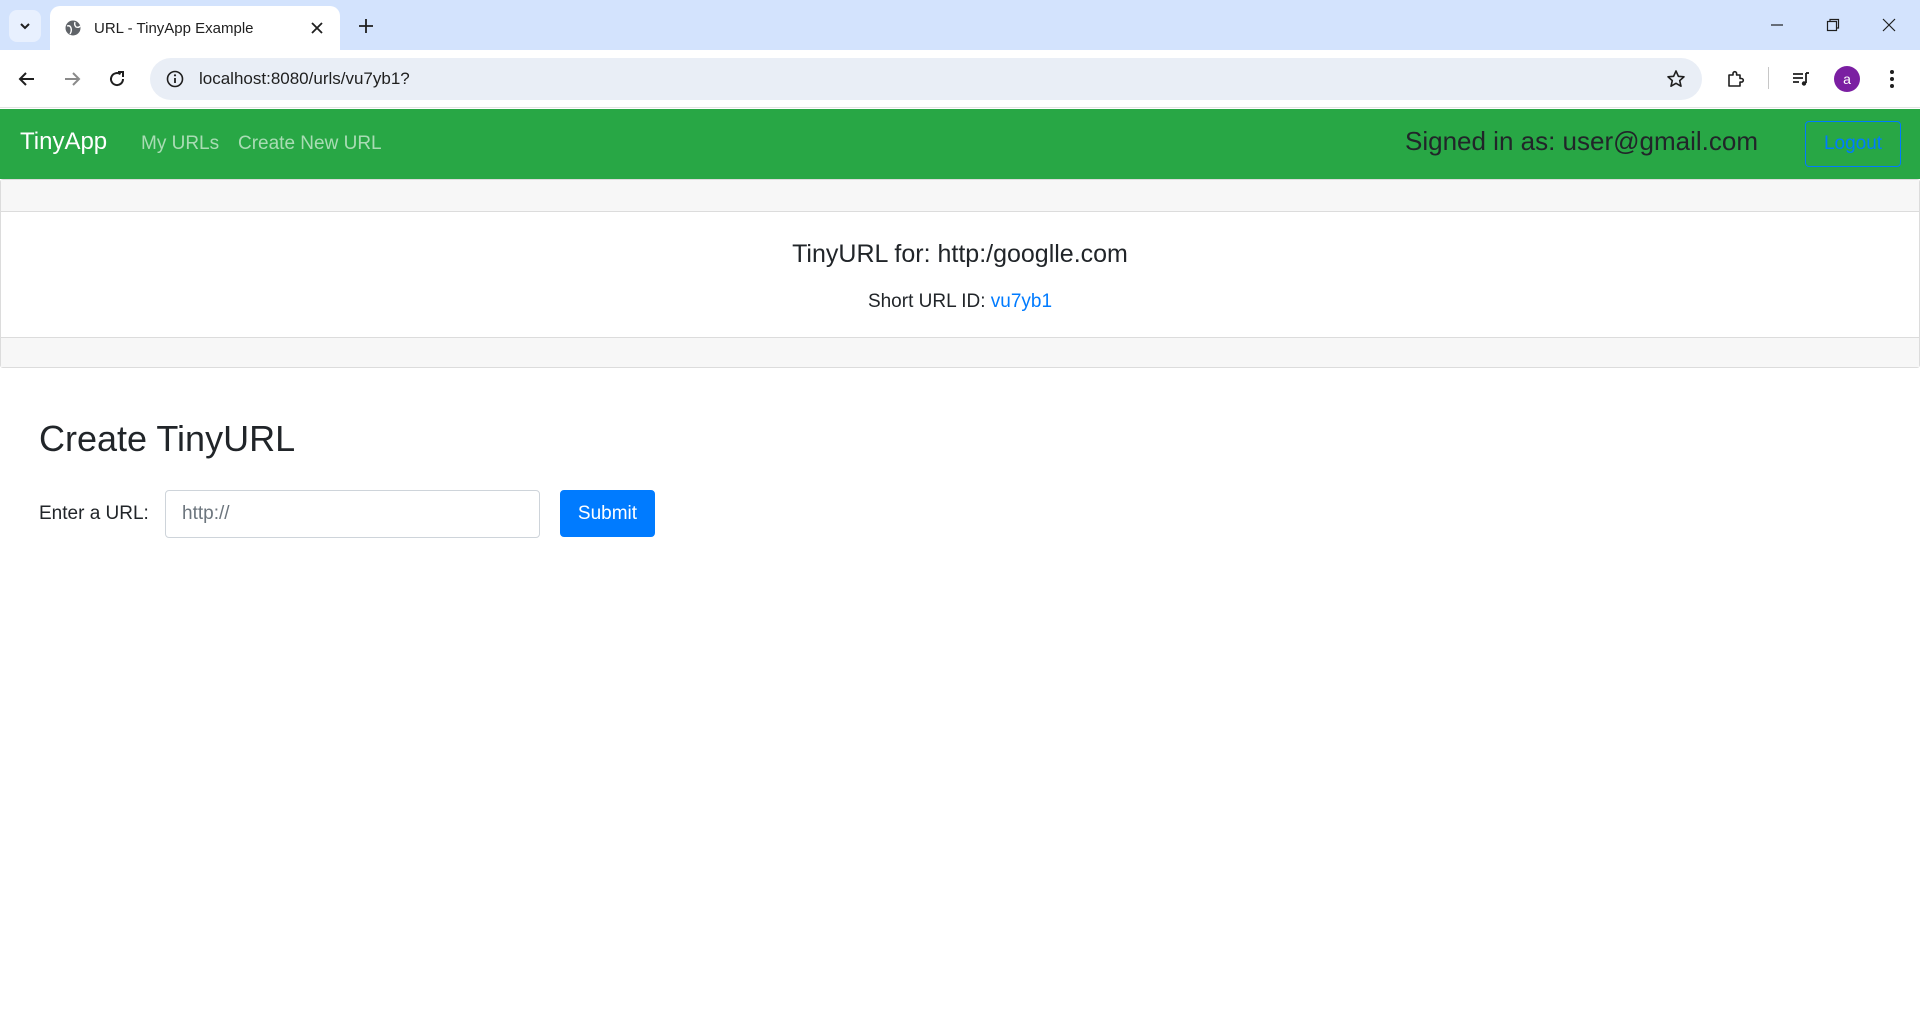 This screenshot has width=1920, height=1015. I want to click on nav-my-urls: My URLs, so click(180, 144).